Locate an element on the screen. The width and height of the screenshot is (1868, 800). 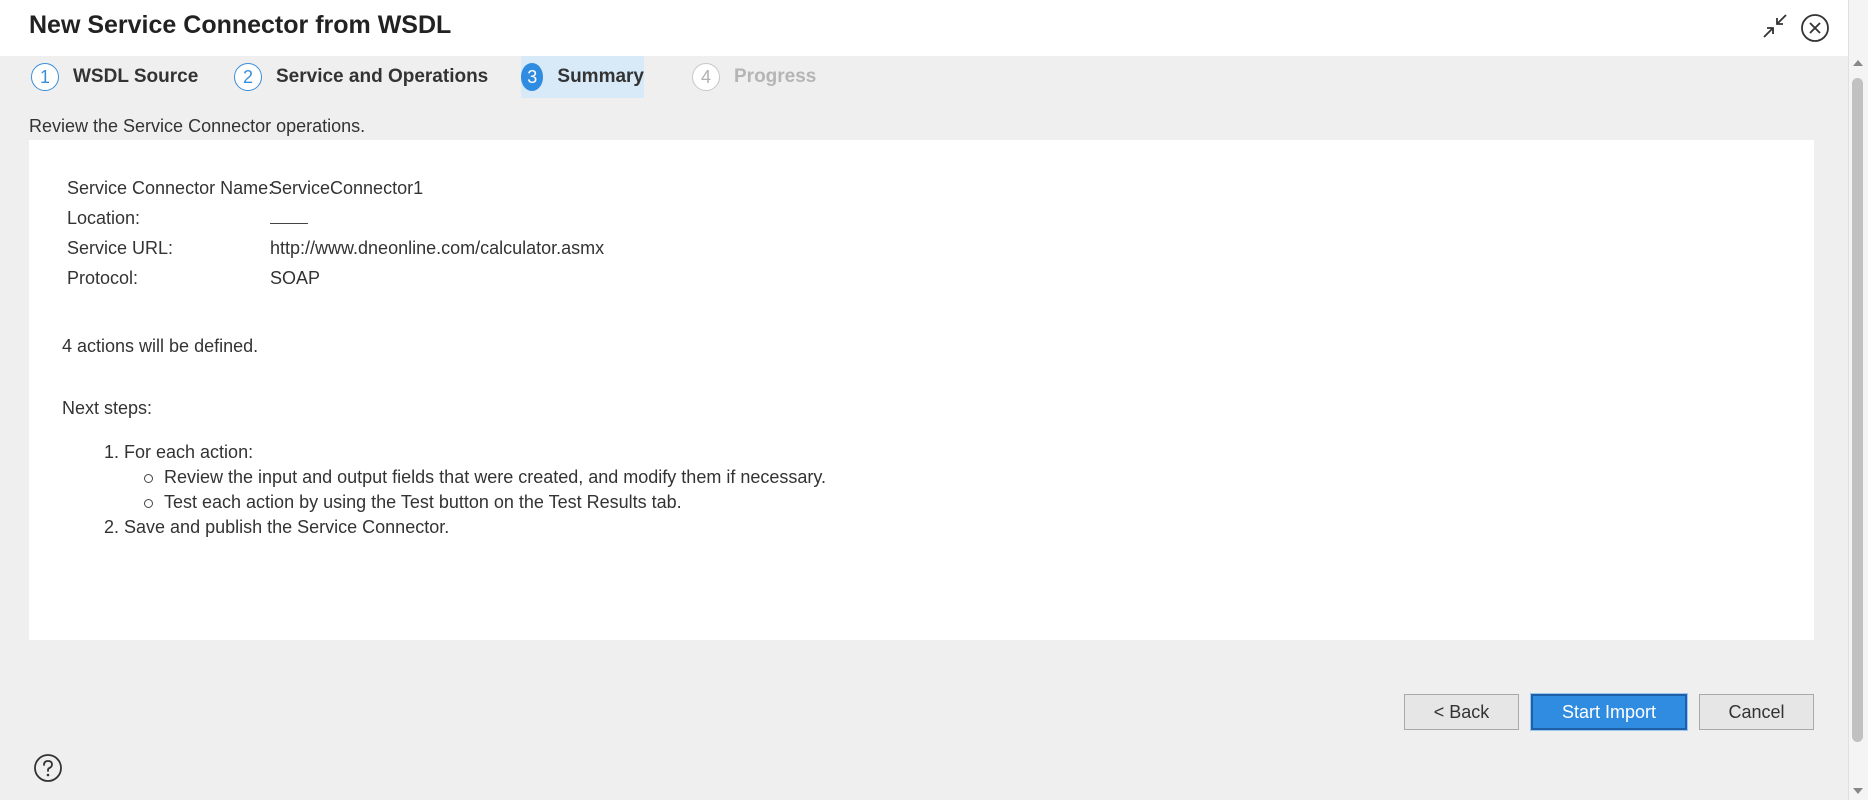
dialog-title: New Service Connector from WSDL is located at coordinates (240, 25).